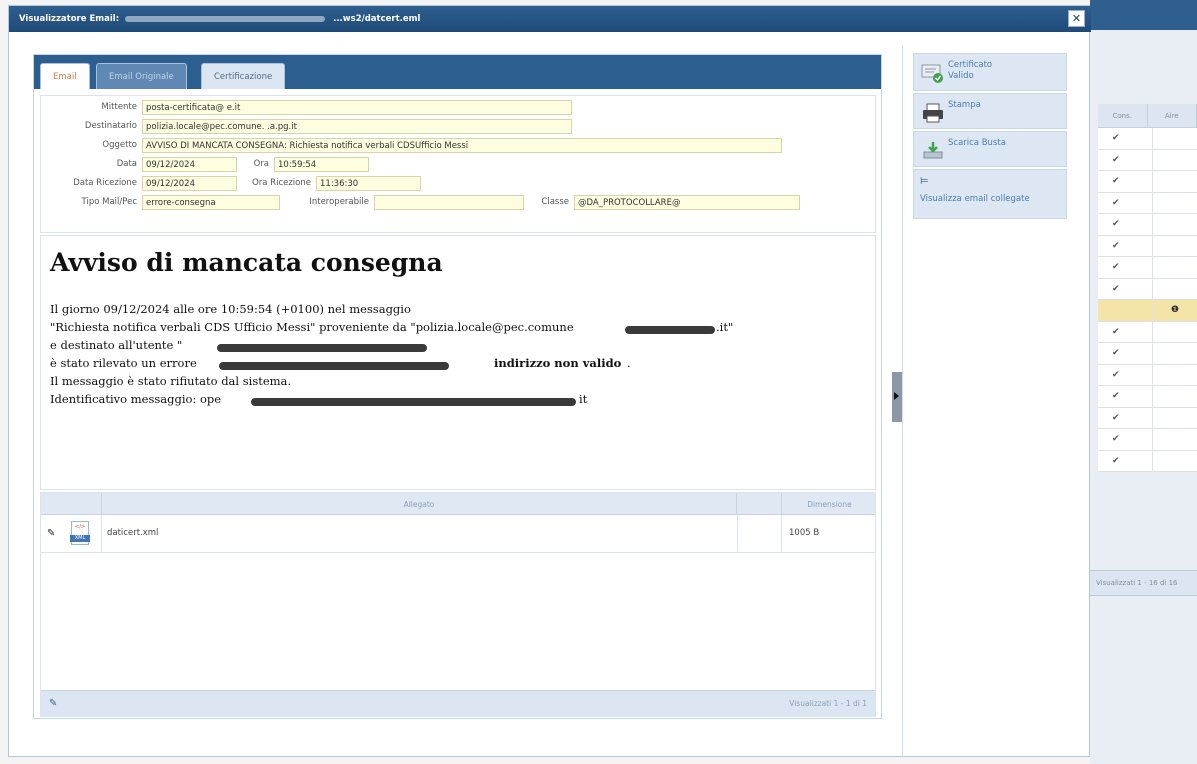 This screenshot has width=1197, height=764. What do you see at coordinates (458, 534) in the screenshot?
I see `table-row: ✎ </> XML daticert.xml 1005 B` at bounding box center [458, 534].